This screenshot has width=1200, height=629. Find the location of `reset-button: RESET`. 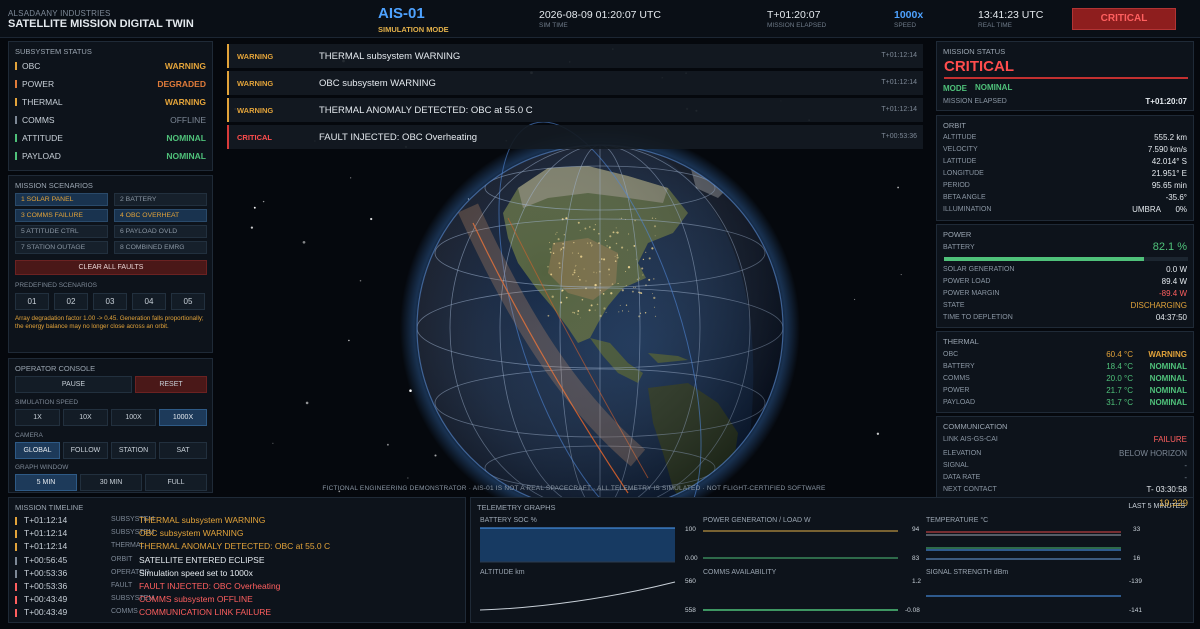

reset-button: RESET is located at coordinates (171, 384).